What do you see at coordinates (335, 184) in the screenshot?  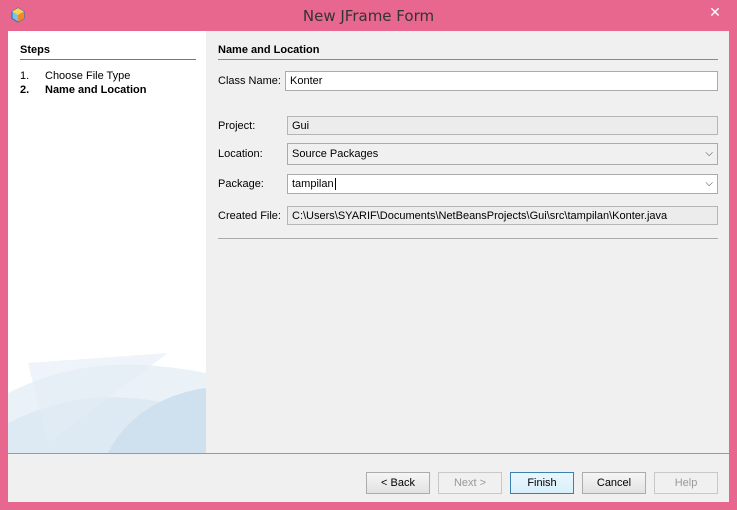 I see `text-caret` at bounding box center [335, 184].